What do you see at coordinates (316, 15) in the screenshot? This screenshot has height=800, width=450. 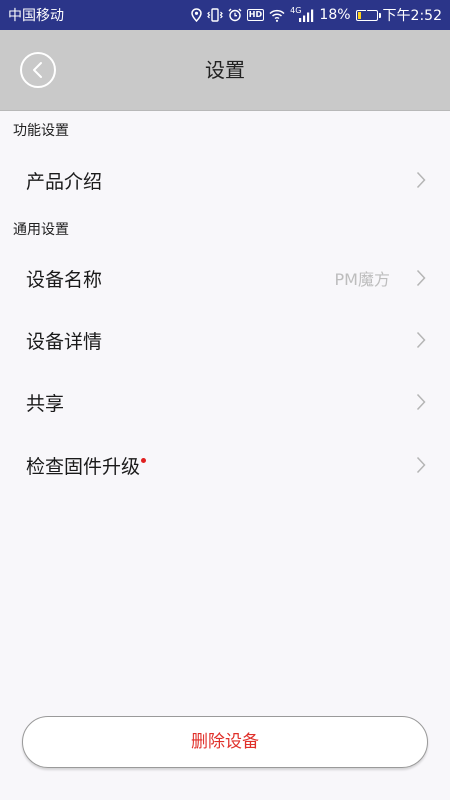 I see `status-icons: HD 4G 18% + 下午2:52` at bounding box center [316, 15].